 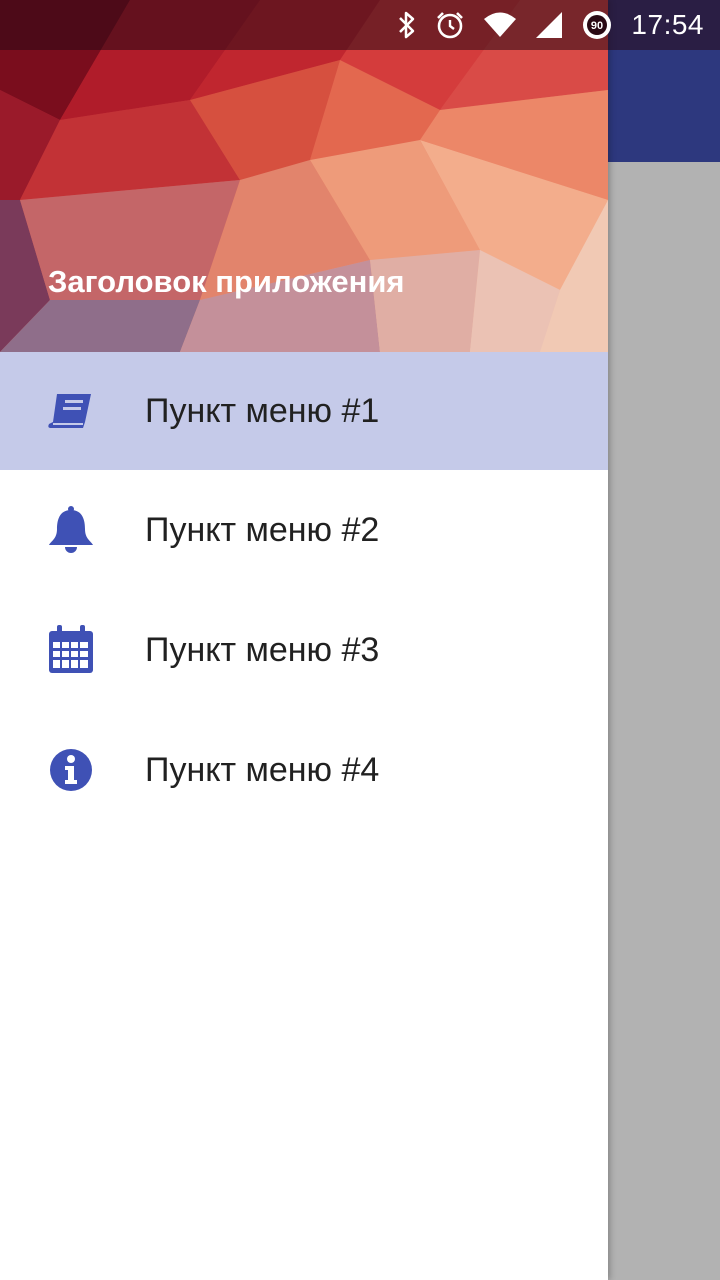 I want to click on battery-icon: 90, so click(x=597, y=25).